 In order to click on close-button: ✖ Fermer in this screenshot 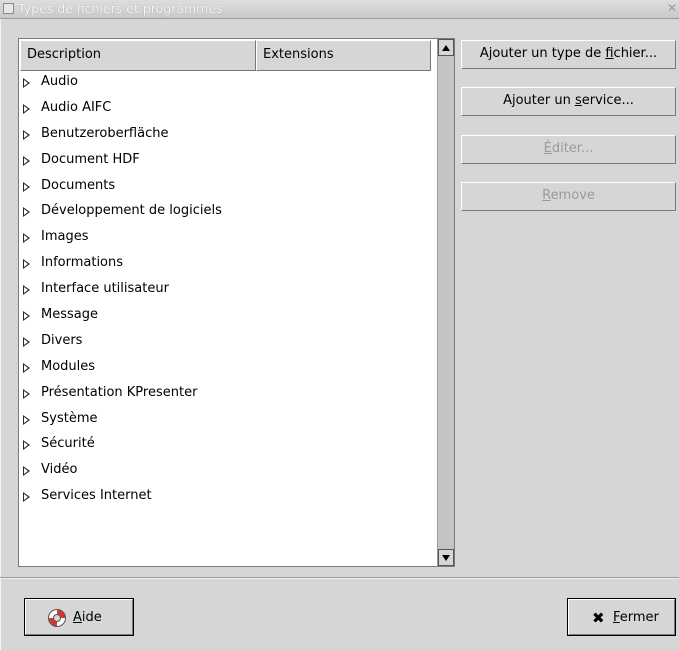, I will do `click(621, 617)`.